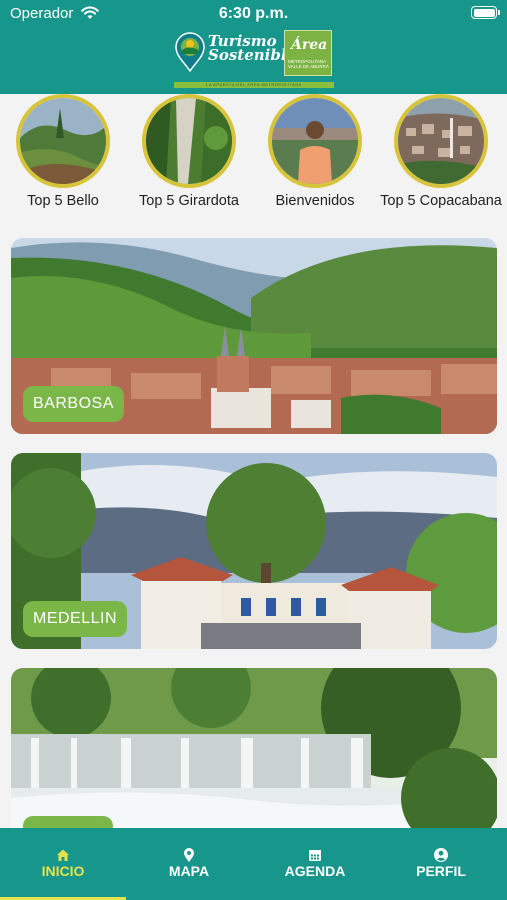 The image size is (507, 900). Describe the element at coordinates (309, 45) in the screenshot. I see `area-logo-word: Área` at that location.